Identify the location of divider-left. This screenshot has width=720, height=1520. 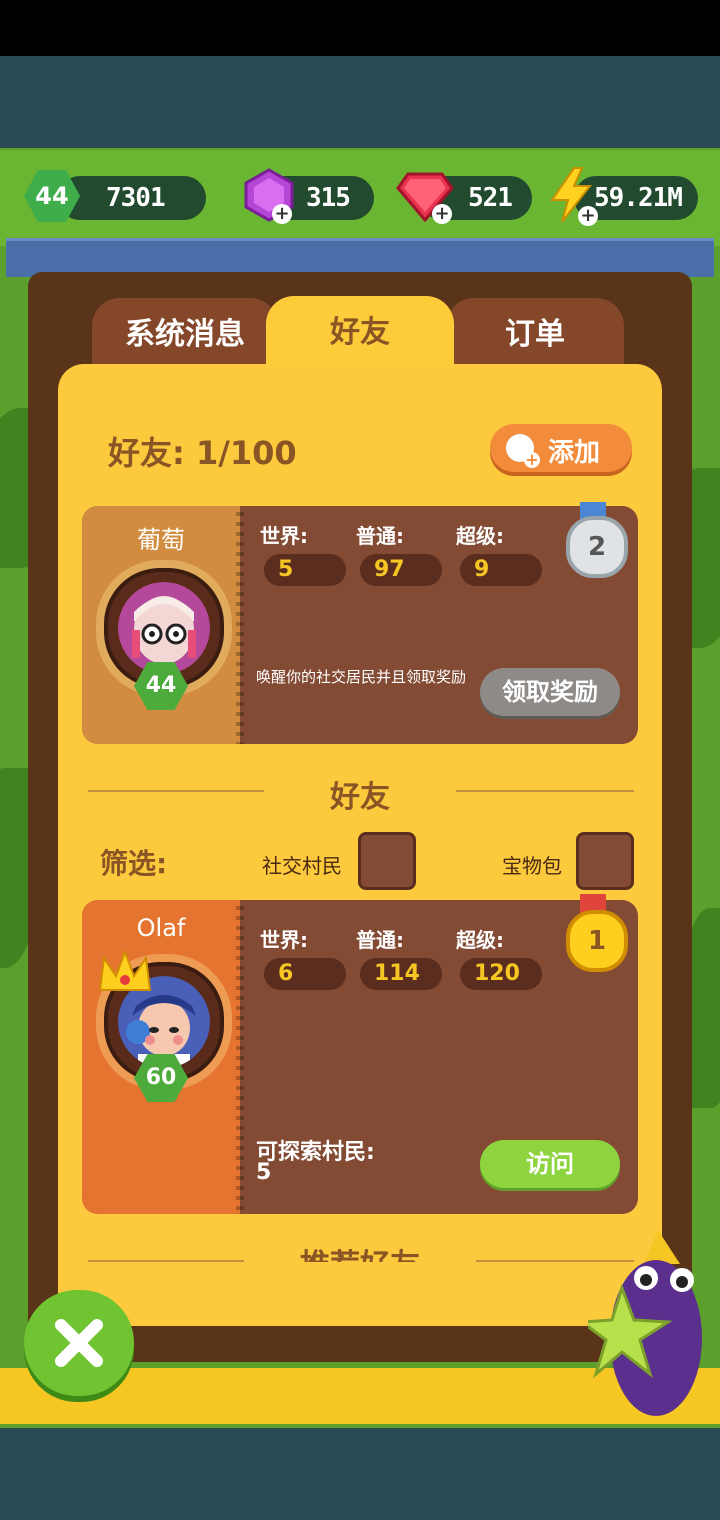
(166, 1261).